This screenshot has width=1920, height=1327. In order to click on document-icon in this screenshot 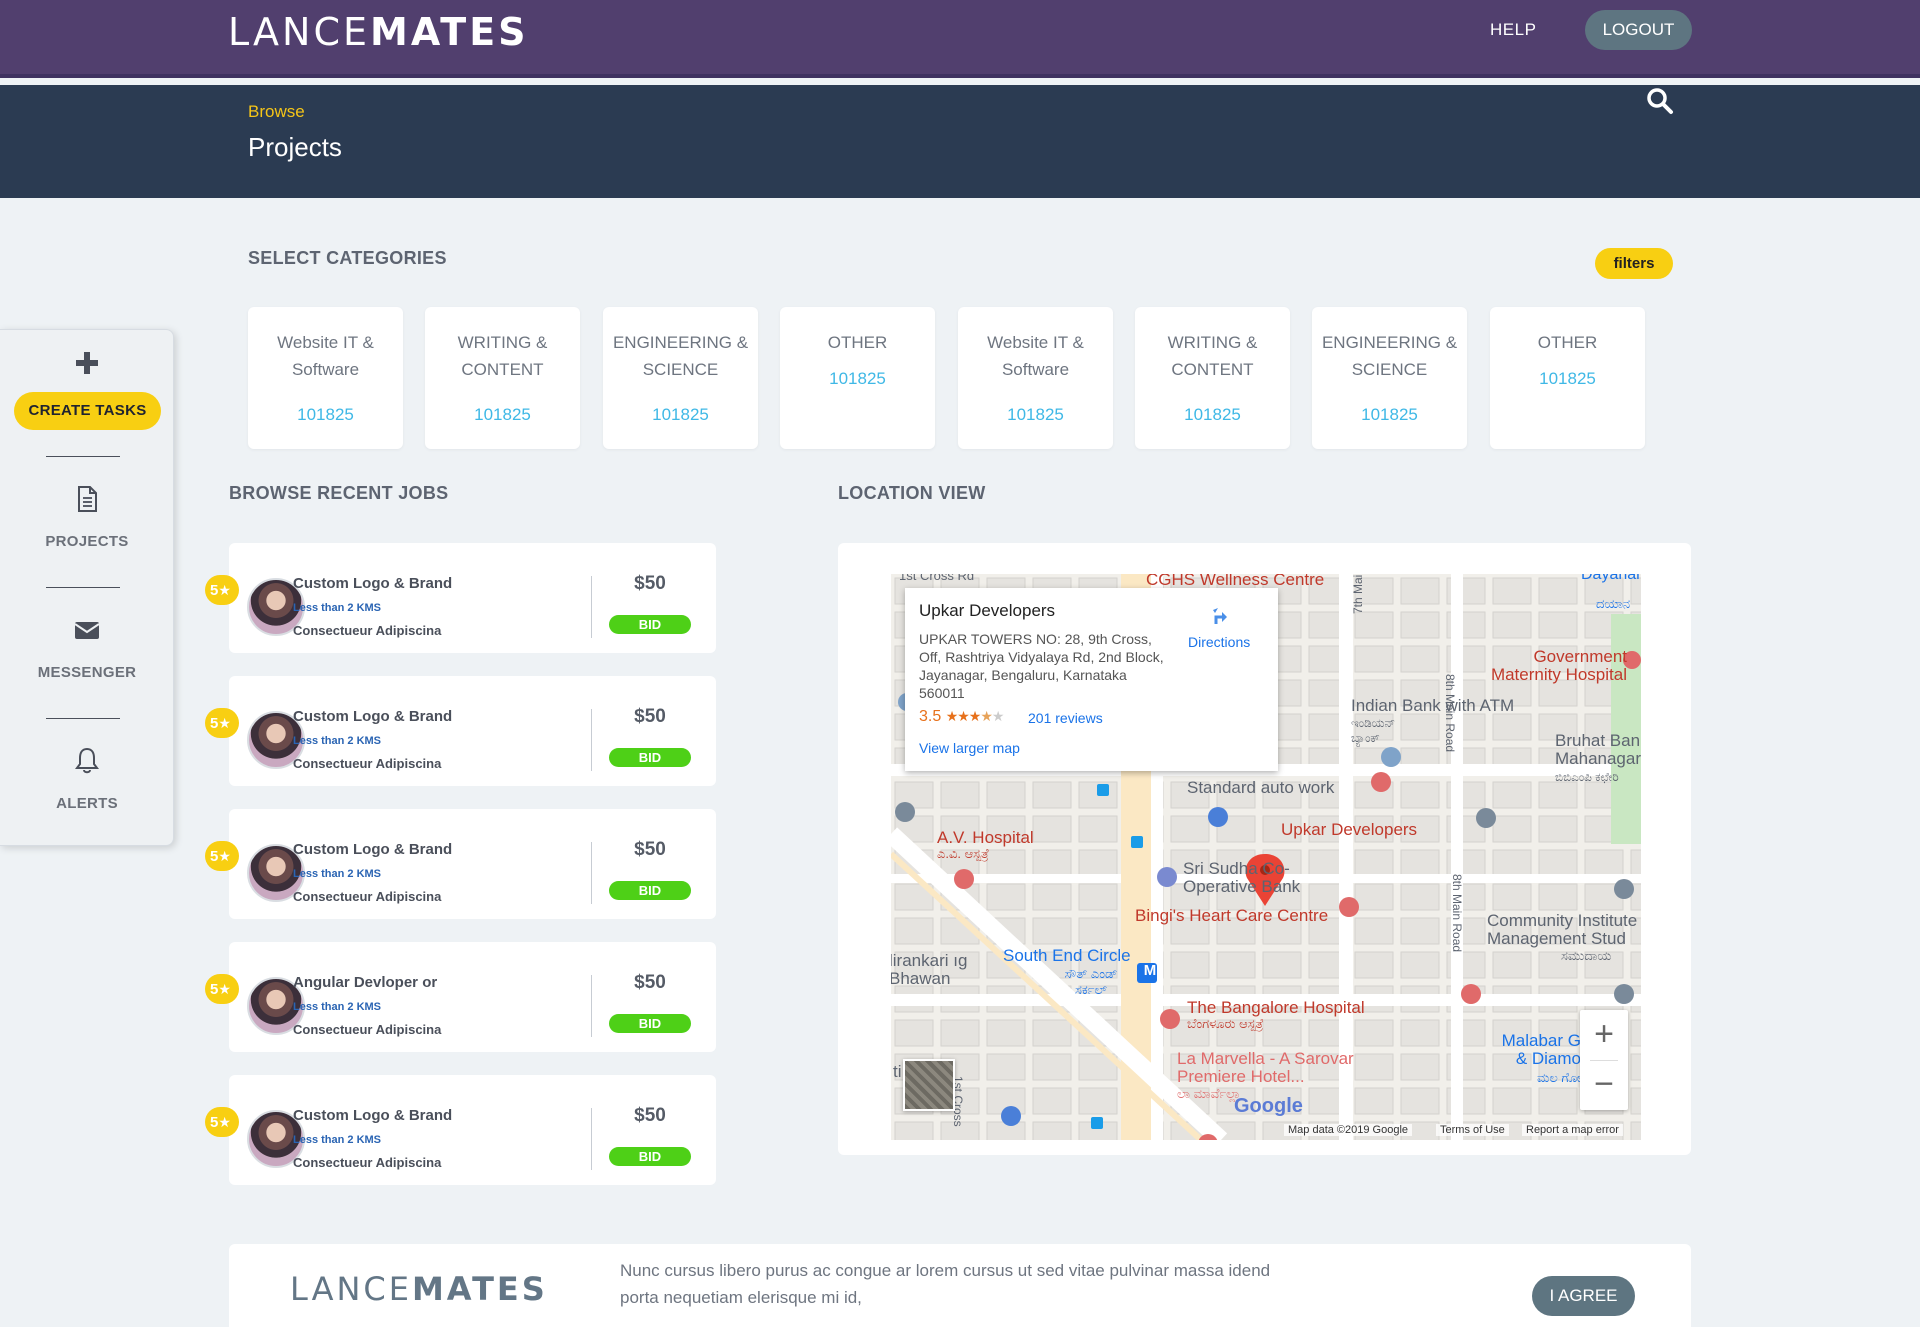, I will do `click(87, 499)`.